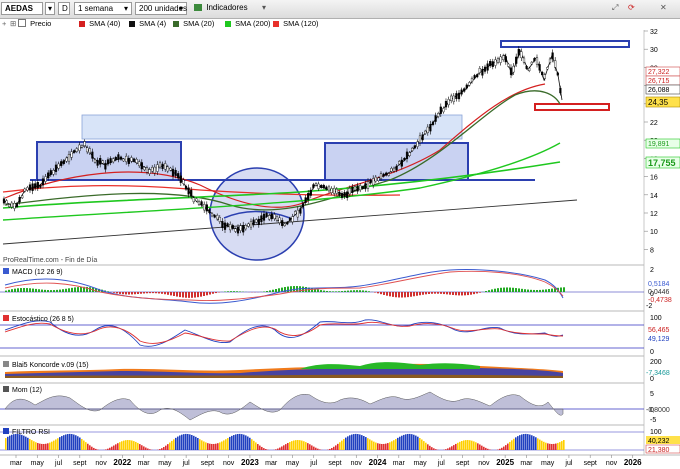 Image resolution: width=680 pixels, height=469 pixels. What do you see at coordinates (6, 318) in the screenshot?
I see `stoch-swatch-icon` at bounding box center [6, 318].